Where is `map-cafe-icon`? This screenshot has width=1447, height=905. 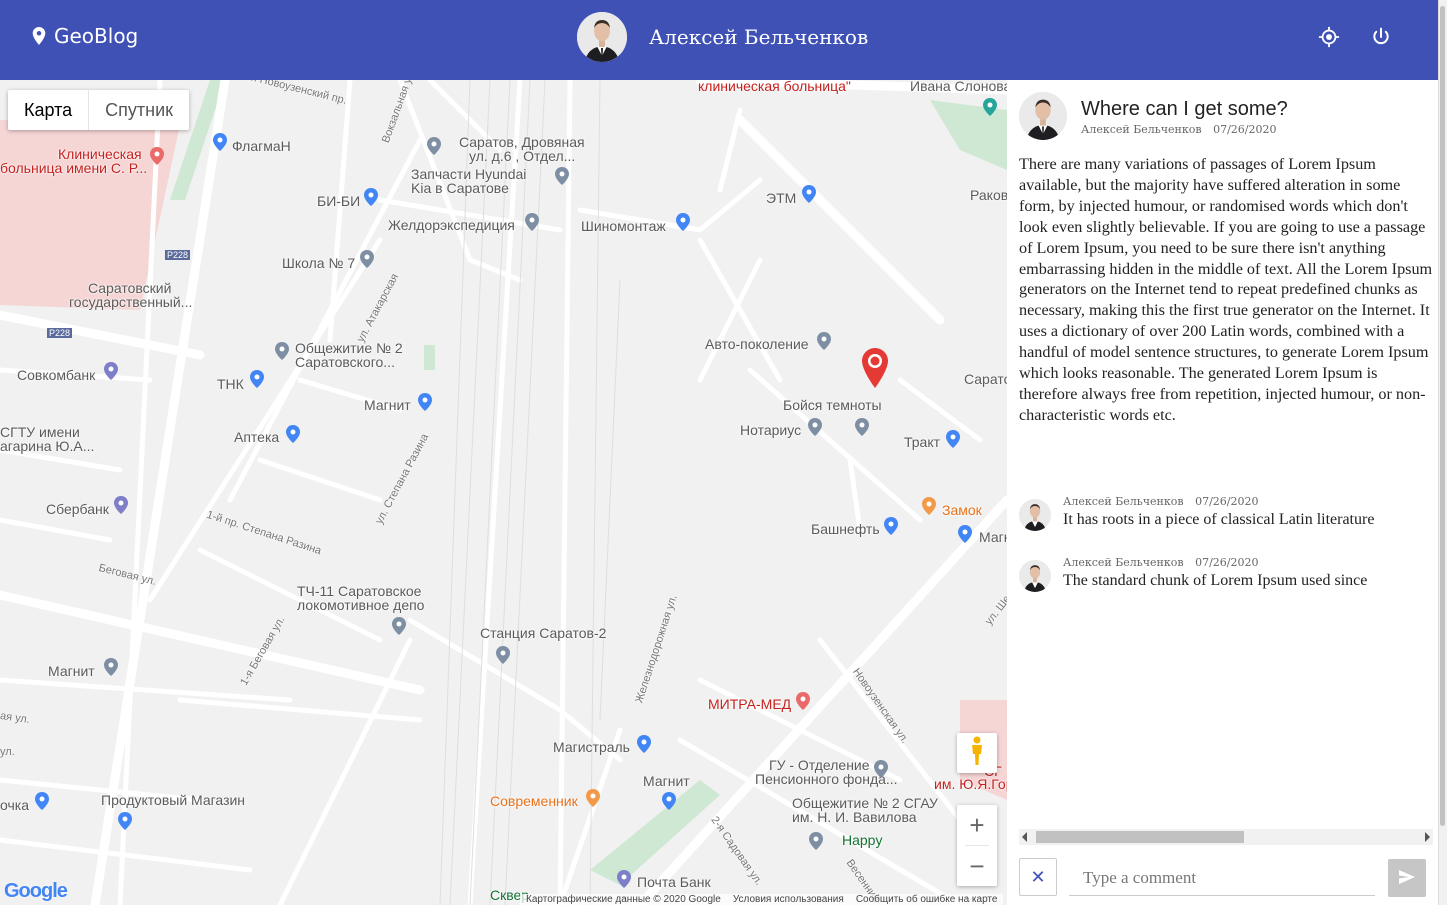
map-cafe-icon is located at coordinates (929, 506).